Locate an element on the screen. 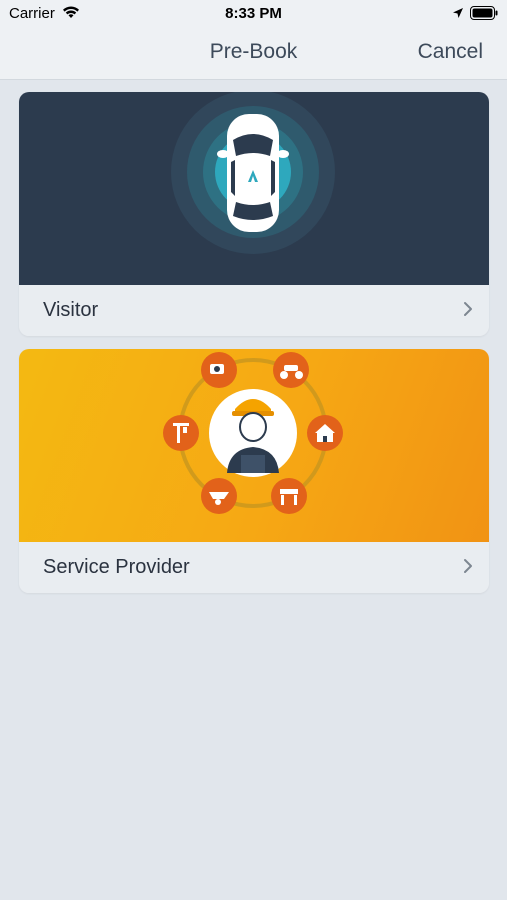  status-time: 8:33 PM is located at coordinates (253, 13).